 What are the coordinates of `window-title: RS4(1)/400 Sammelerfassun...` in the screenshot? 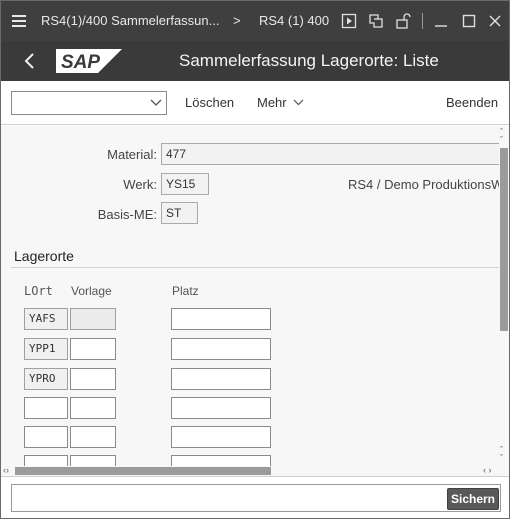 It's located at (130, 20).